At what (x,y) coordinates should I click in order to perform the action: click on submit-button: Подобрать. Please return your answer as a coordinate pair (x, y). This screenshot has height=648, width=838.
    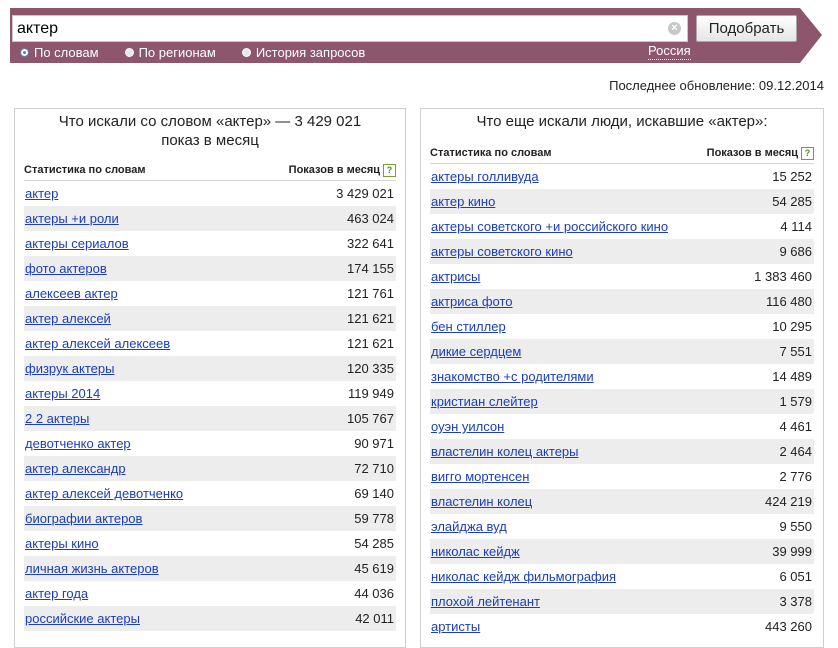
    Looking at the image, I should click on (746, 28).